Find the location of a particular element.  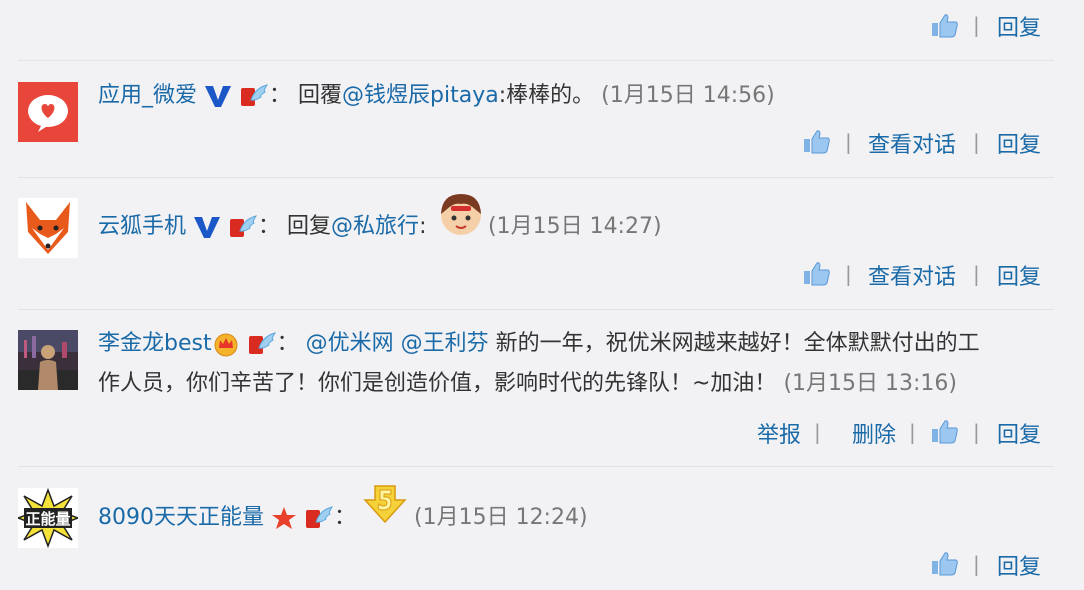

mention-link: @王利芬 is located at coordinates (445, 343).